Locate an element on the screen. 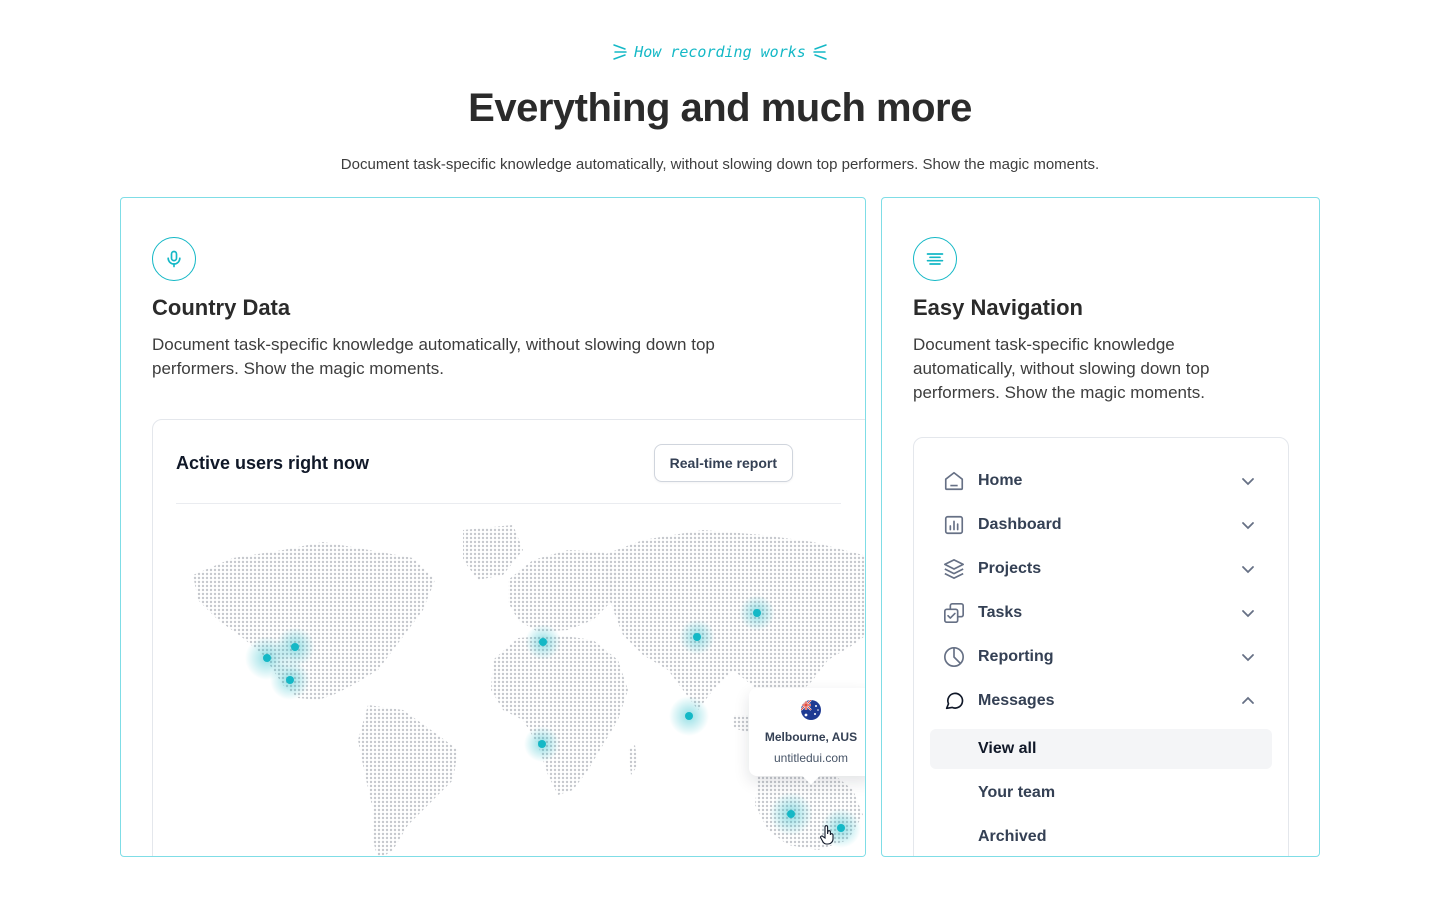 The width and height of the screenshot is (1440, 900). sparkle-left-icon is located at coordinates (620, 52).